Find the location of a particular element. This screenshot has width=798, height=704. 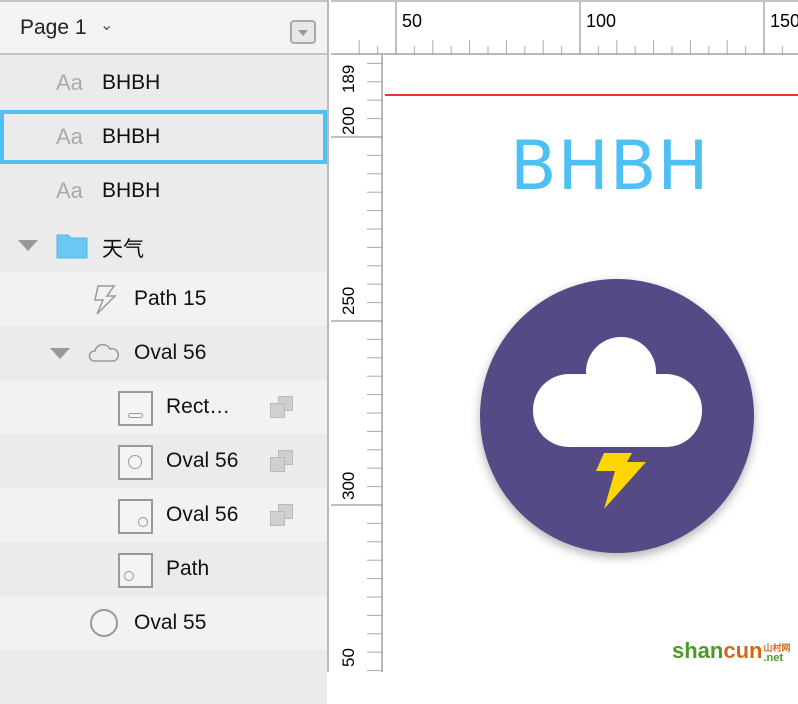

ruler-label: 100 is located at coordinates (601, 21).